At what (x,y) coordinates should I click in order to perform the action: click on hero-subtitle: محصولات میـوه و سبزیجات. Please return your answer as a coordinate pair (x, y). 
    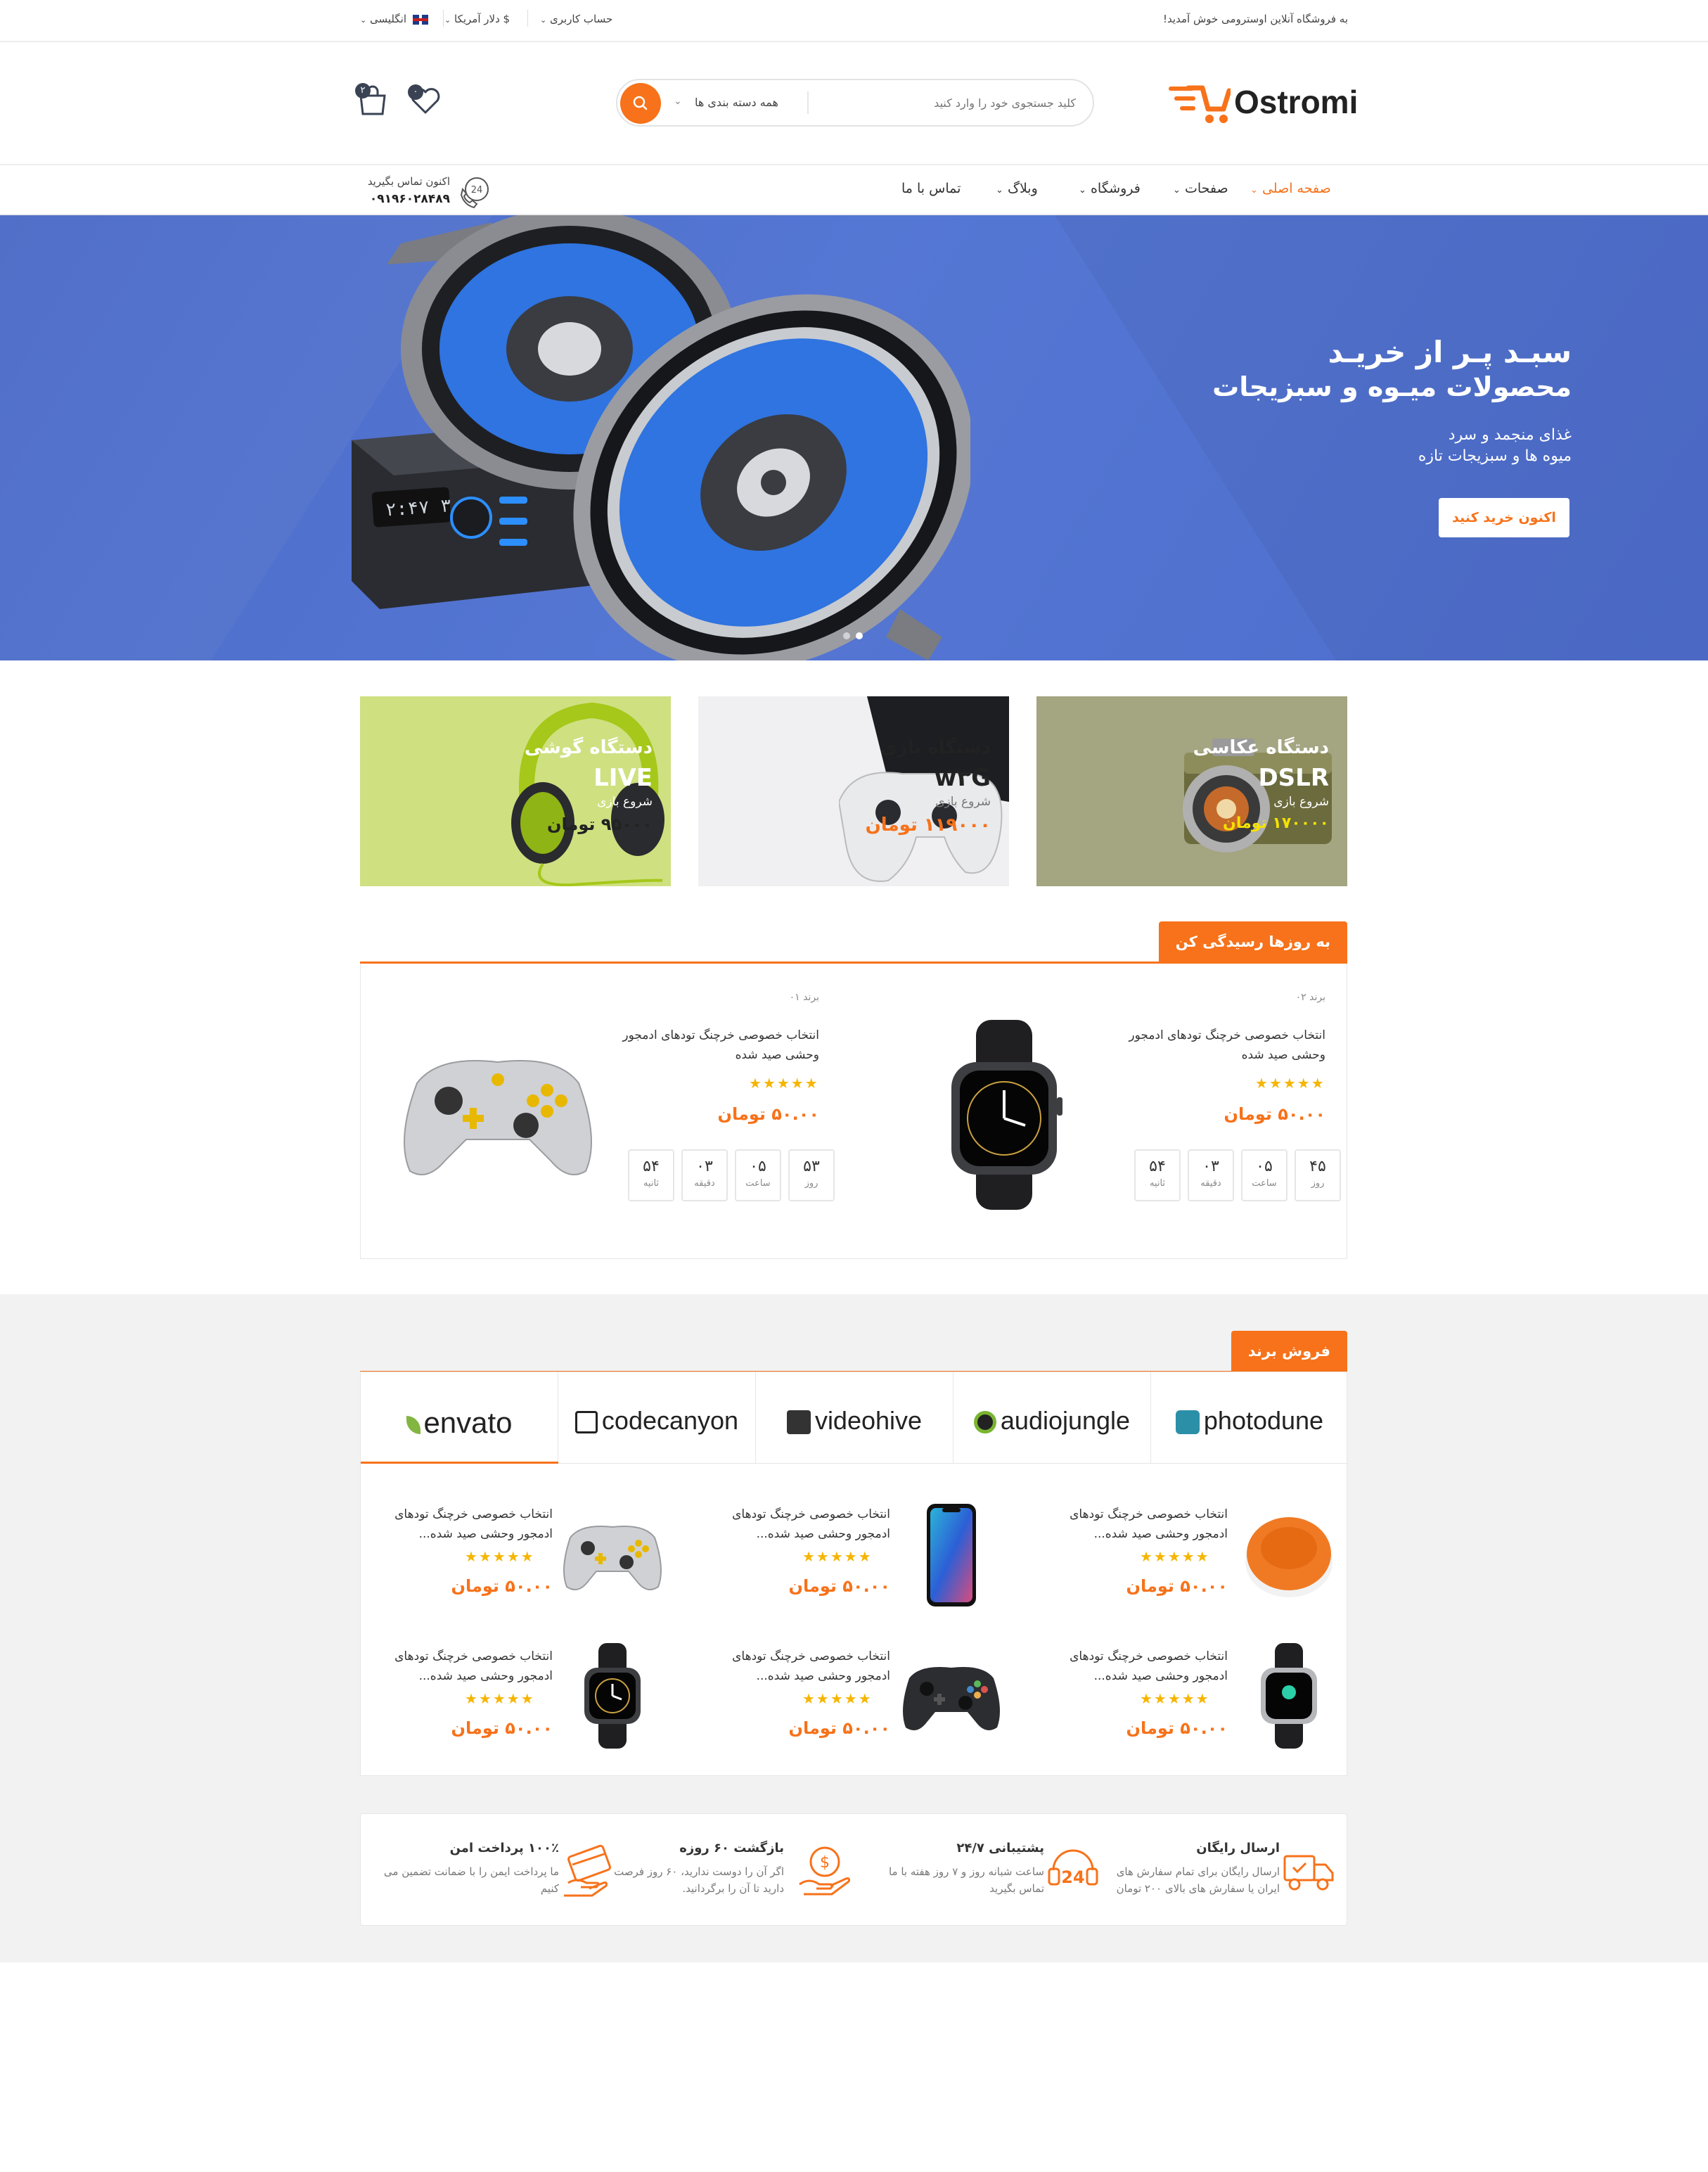
    Looking at the image, I should click on (1392, 386).